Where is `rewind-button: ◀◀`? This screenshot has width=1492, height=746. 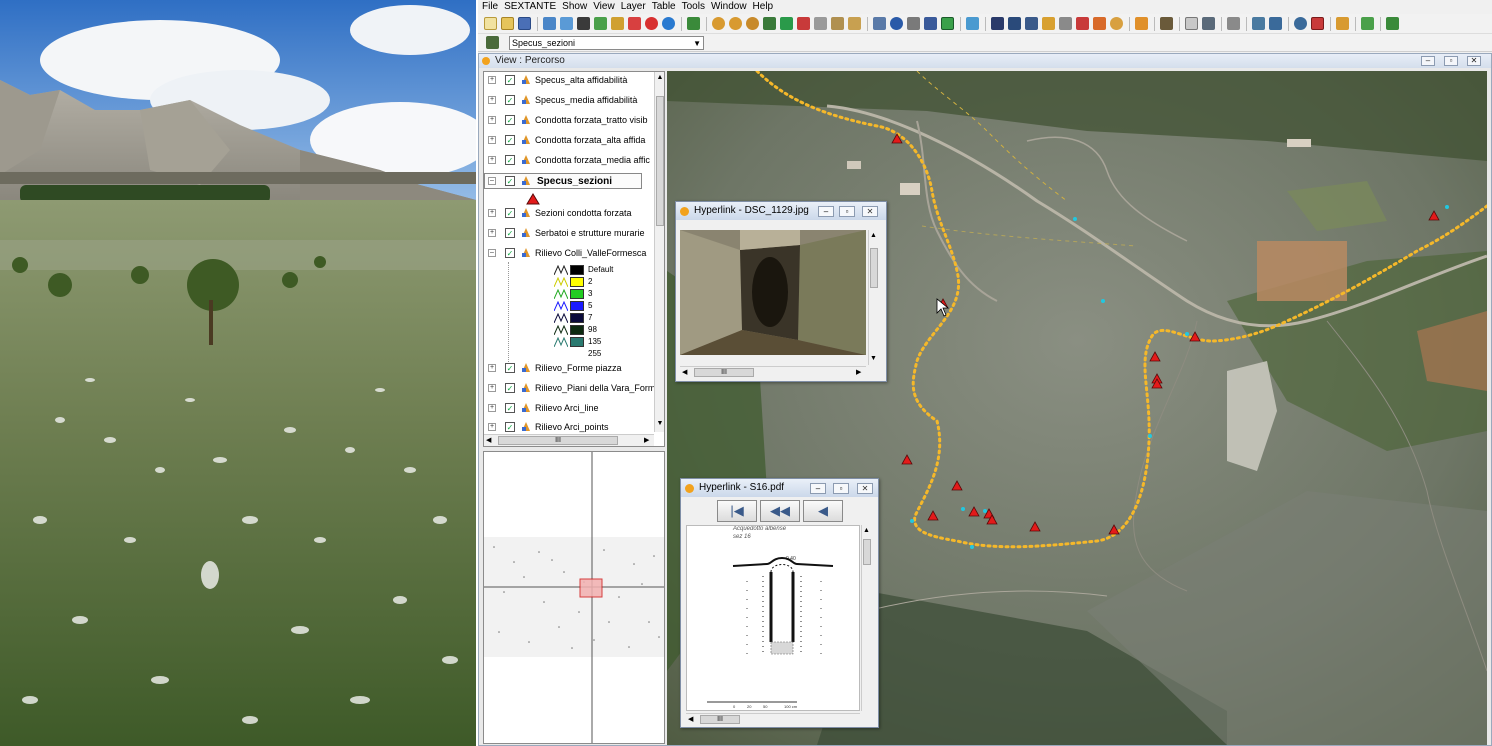
rewind-button: ◀◀ is located at coordinates (780, 511).